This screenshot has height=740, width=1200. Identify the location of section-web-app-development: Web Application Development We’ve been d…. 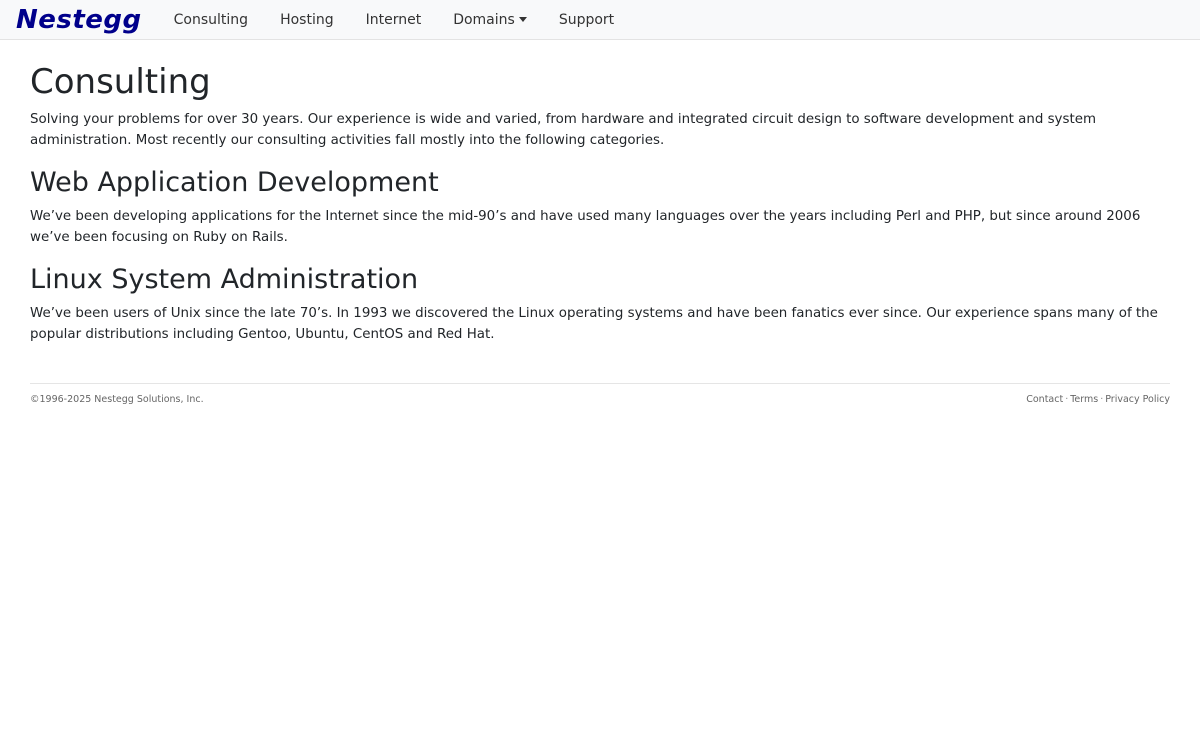
(600, 207).